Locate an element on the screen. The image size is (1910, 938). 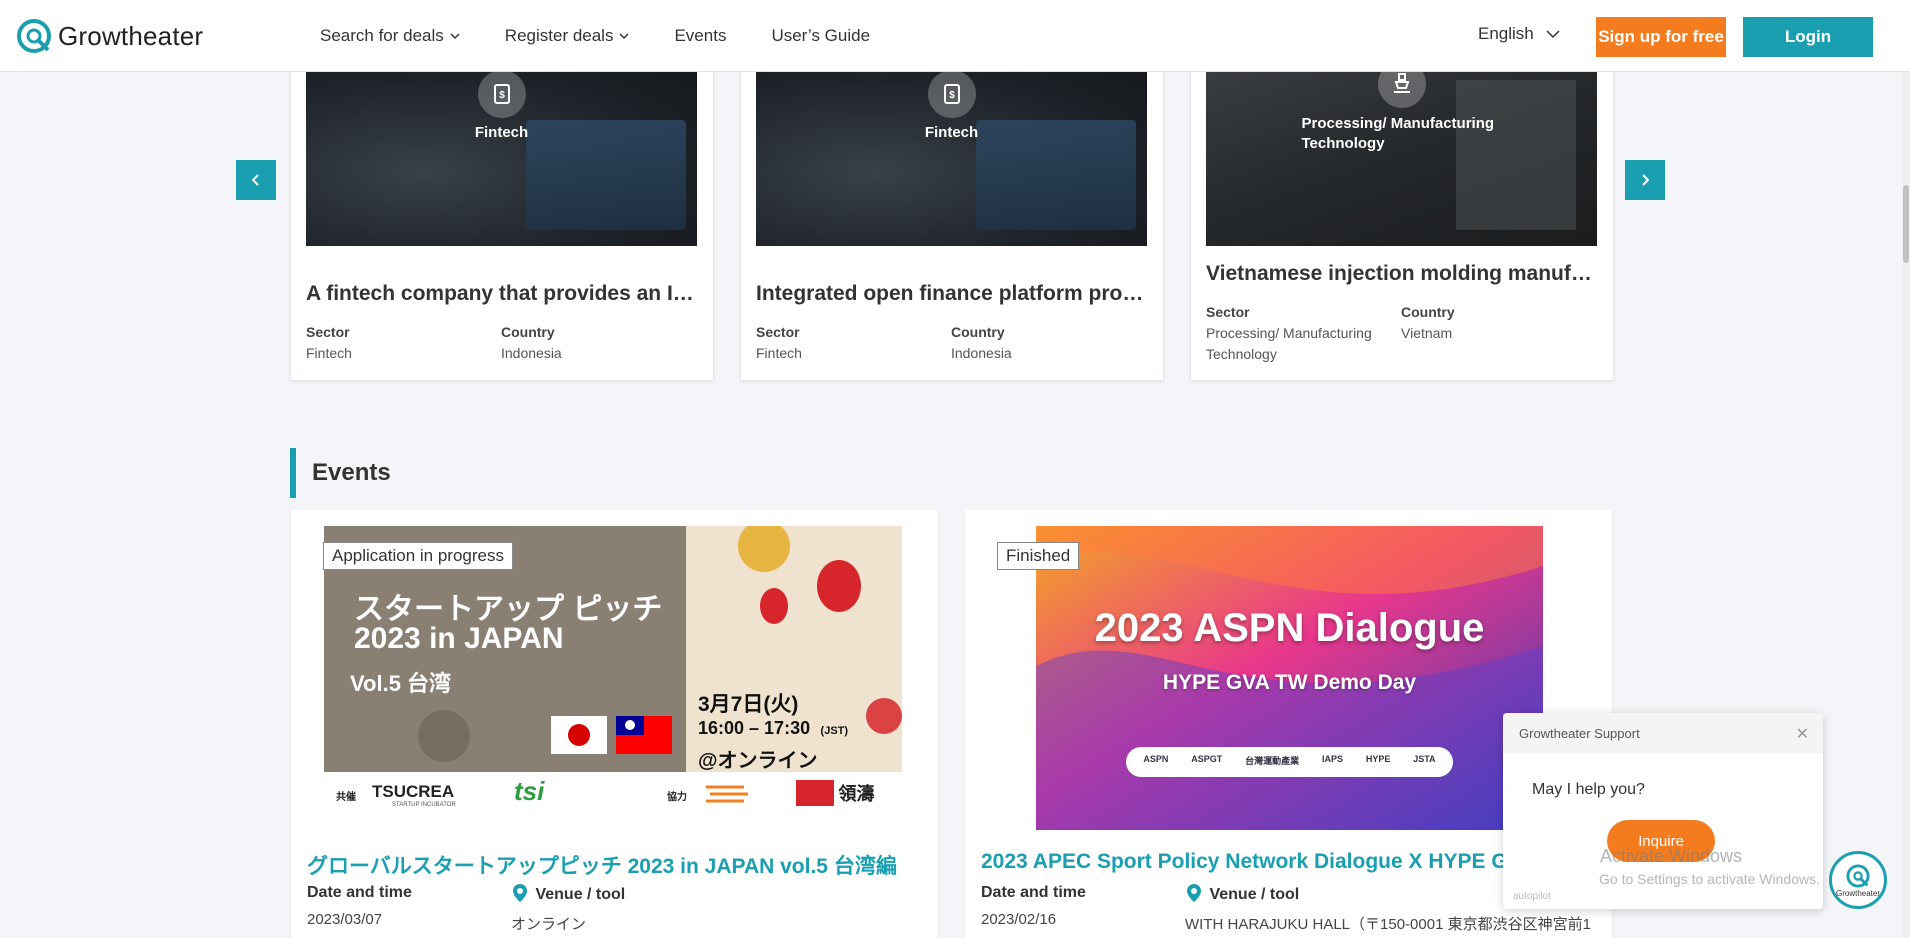
banner-time: 16:00 – 17:30 is located at coordinates (754, 728).